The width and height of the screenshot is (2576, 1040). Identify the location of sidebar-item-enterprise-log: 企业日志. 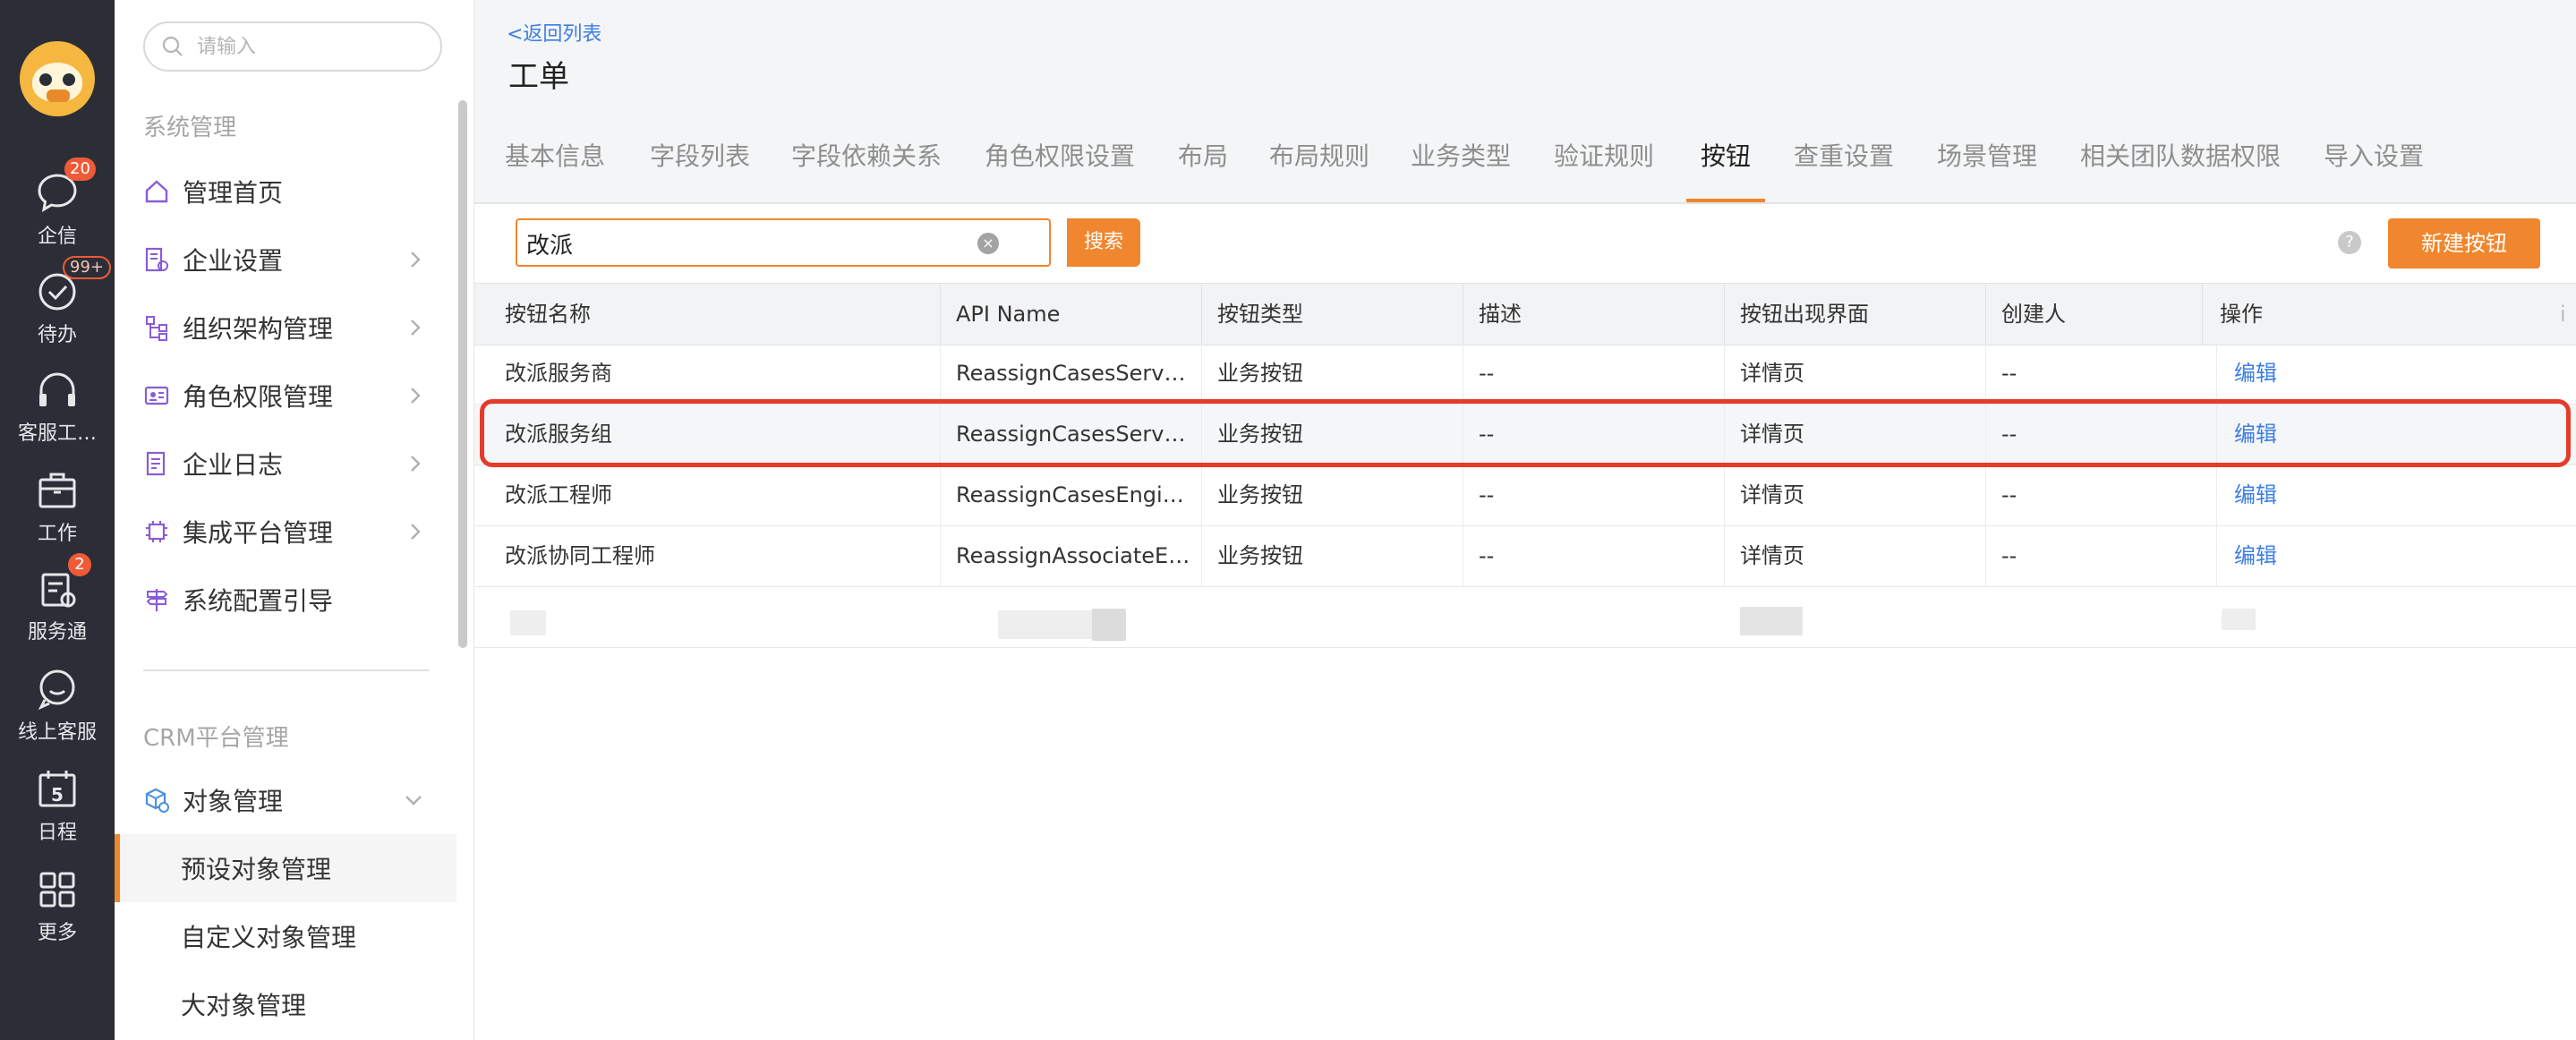
(285, 464).